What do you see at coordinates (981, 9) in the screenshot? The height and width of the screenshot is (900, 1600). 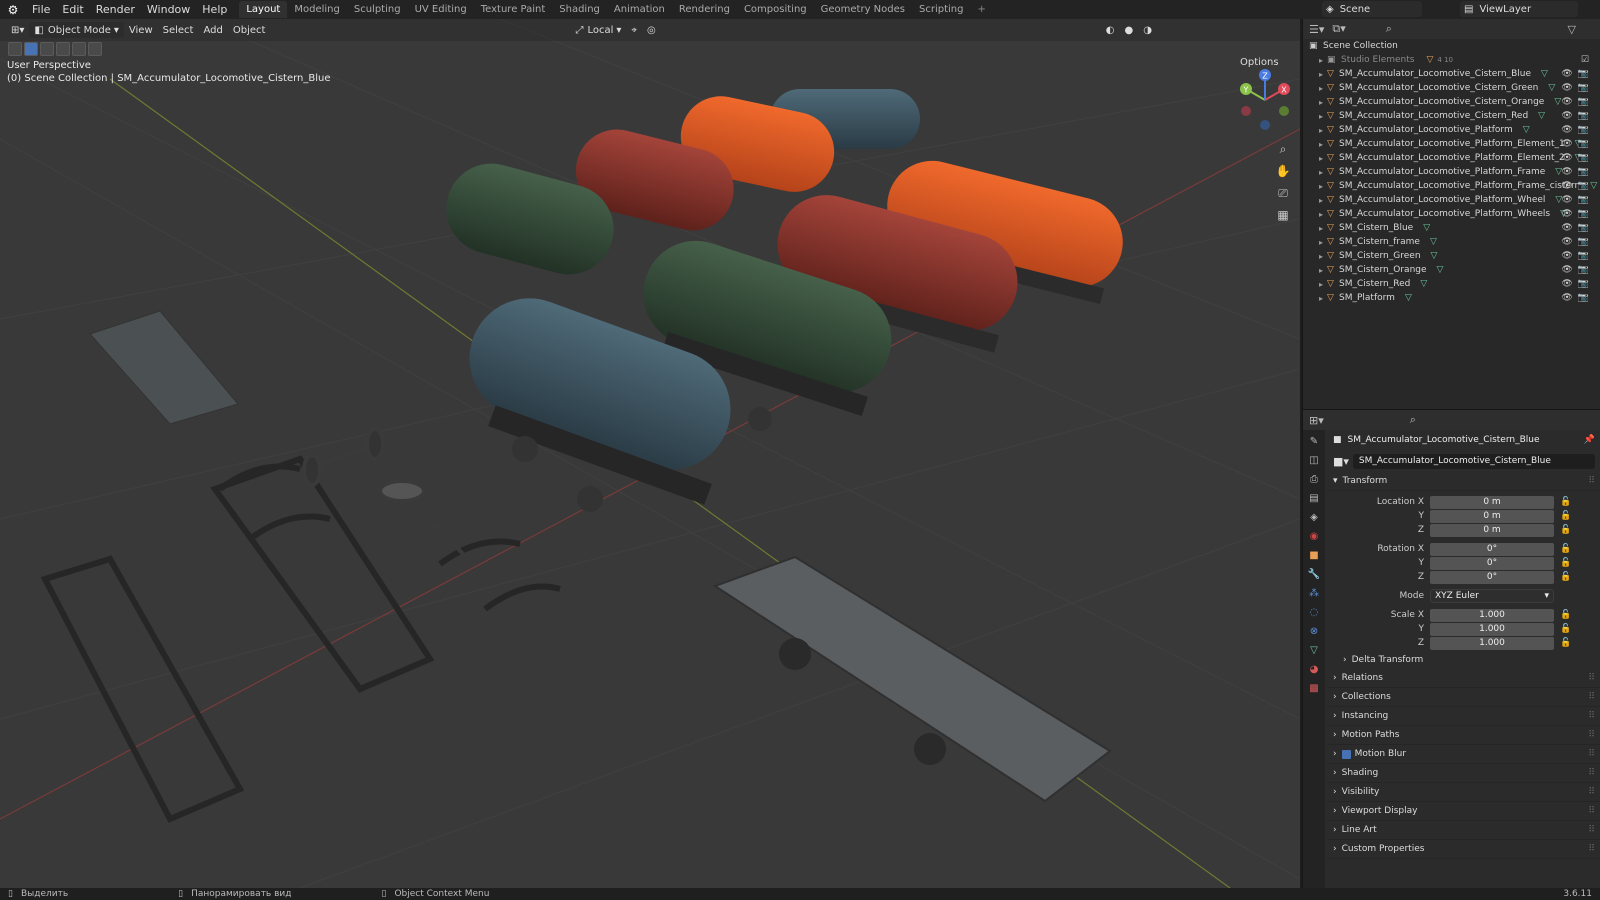 I see `add-workspace-icon: +` at bounding box center [981, 9].